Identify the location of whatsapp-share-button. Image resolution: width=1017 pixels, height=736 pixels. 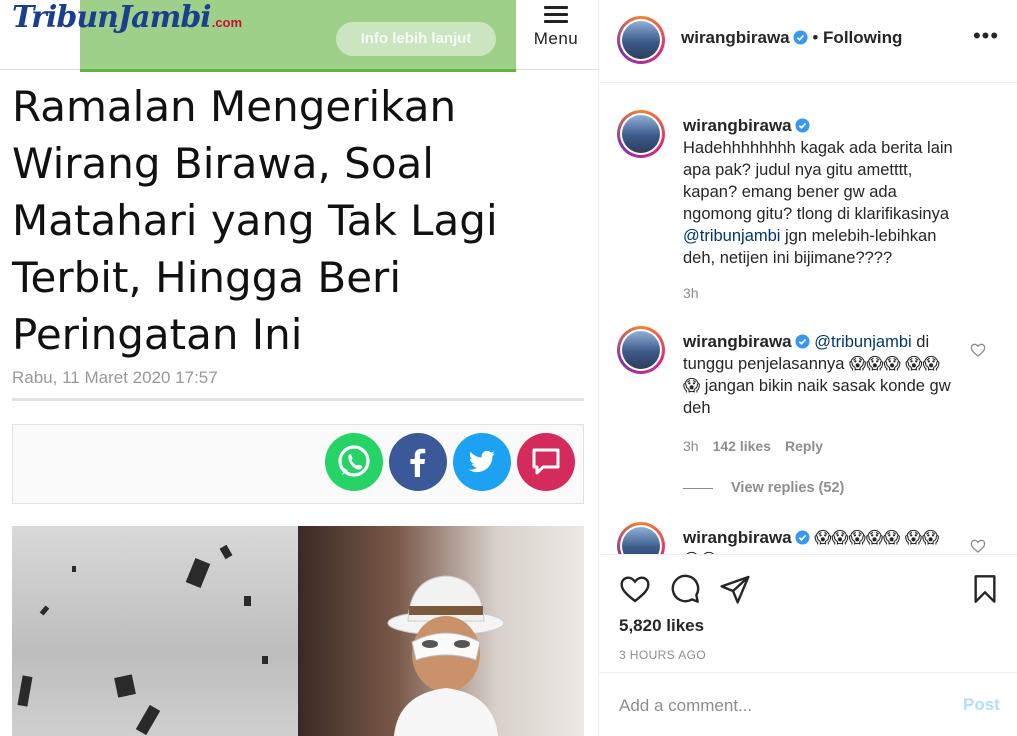
(354, 462).